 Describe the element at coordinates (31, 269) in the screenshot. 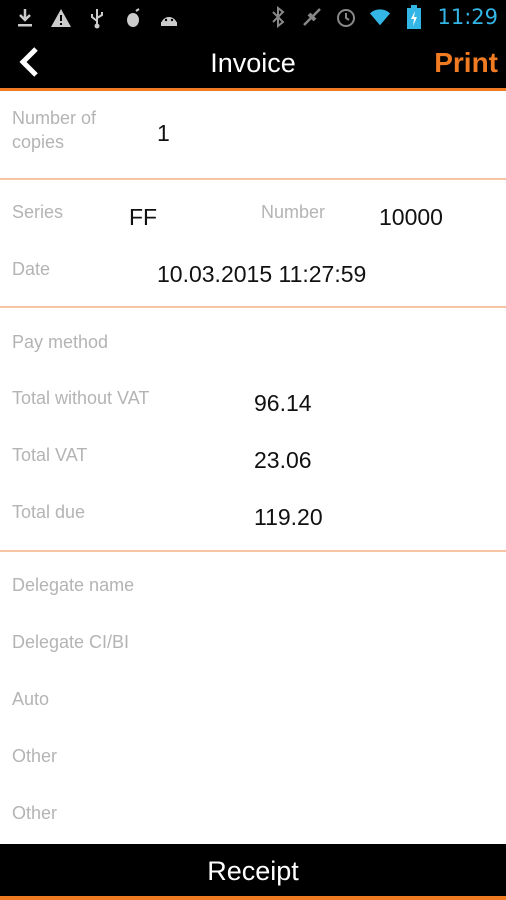

I see `date-label: Date` at that location.